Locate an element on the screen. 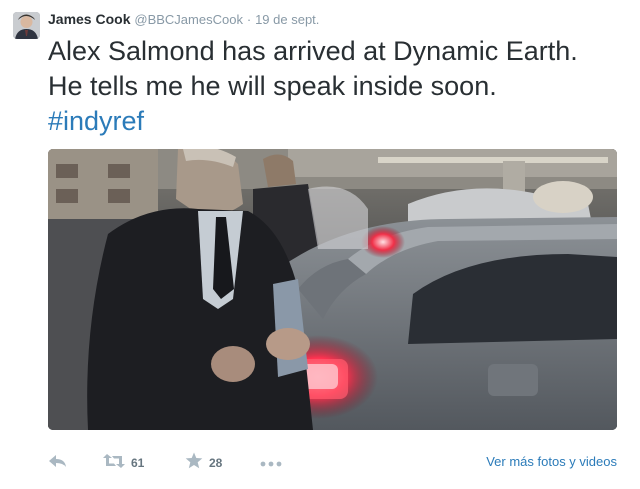 The image size is (640, 489). more-button is located at coordinates (271, 463).